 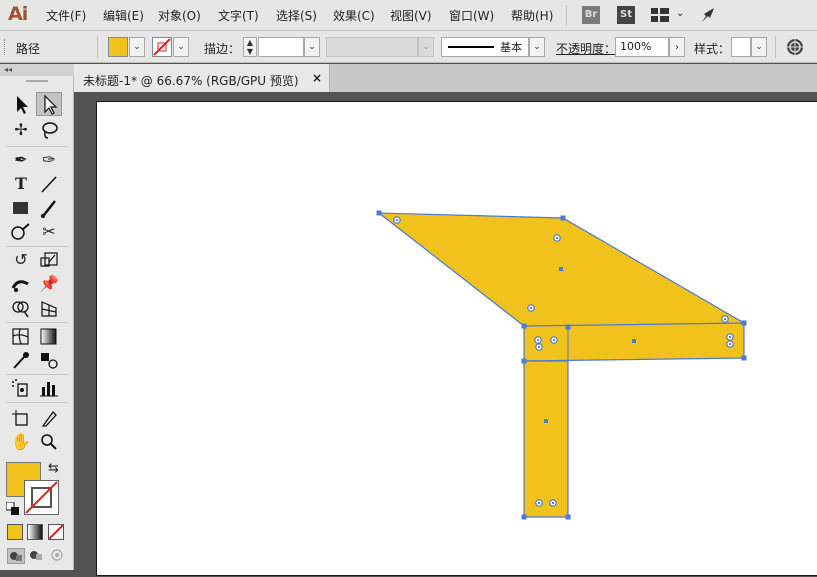 What do you see at coordinates (411, 15) in the screenshot?
I see `menu-view: 视图(V)` at bounding box center [411, 15].